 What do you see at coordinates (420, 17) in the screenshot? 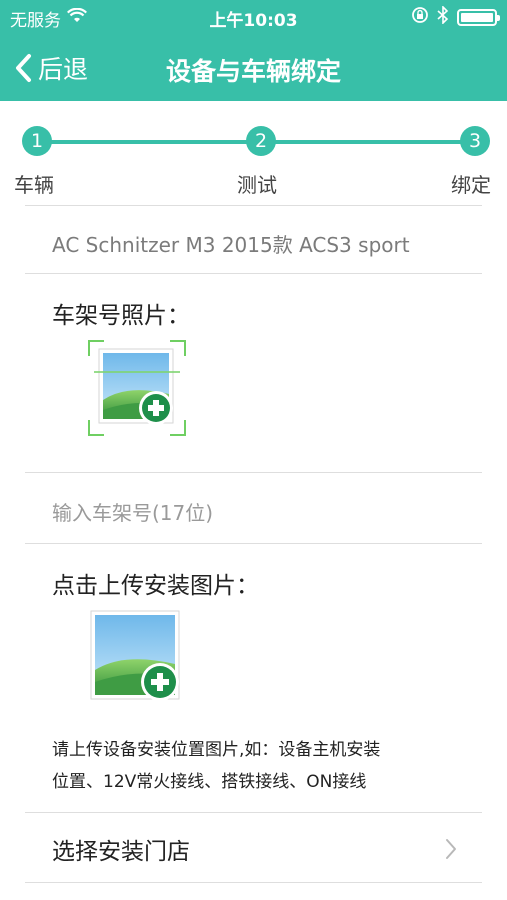
I see `orientation-lock-icon` at bounding box center [420, 17].